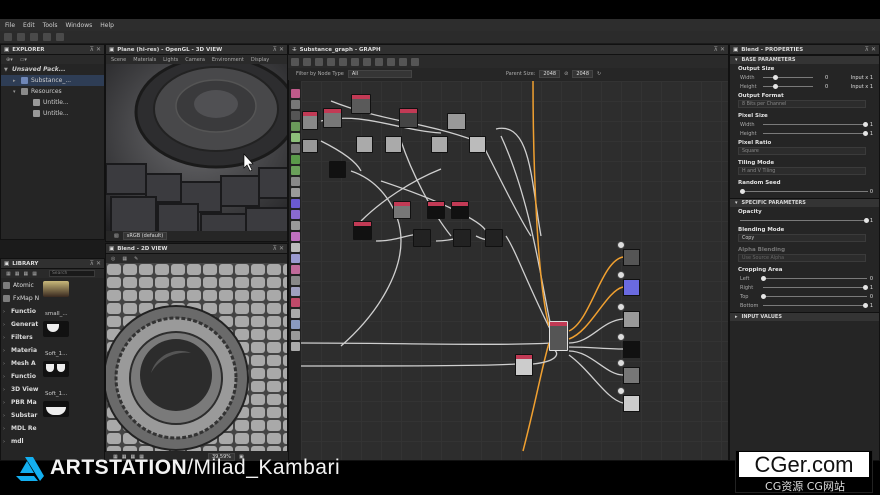  I want to click on pin-node-icon, so click(391, 61).